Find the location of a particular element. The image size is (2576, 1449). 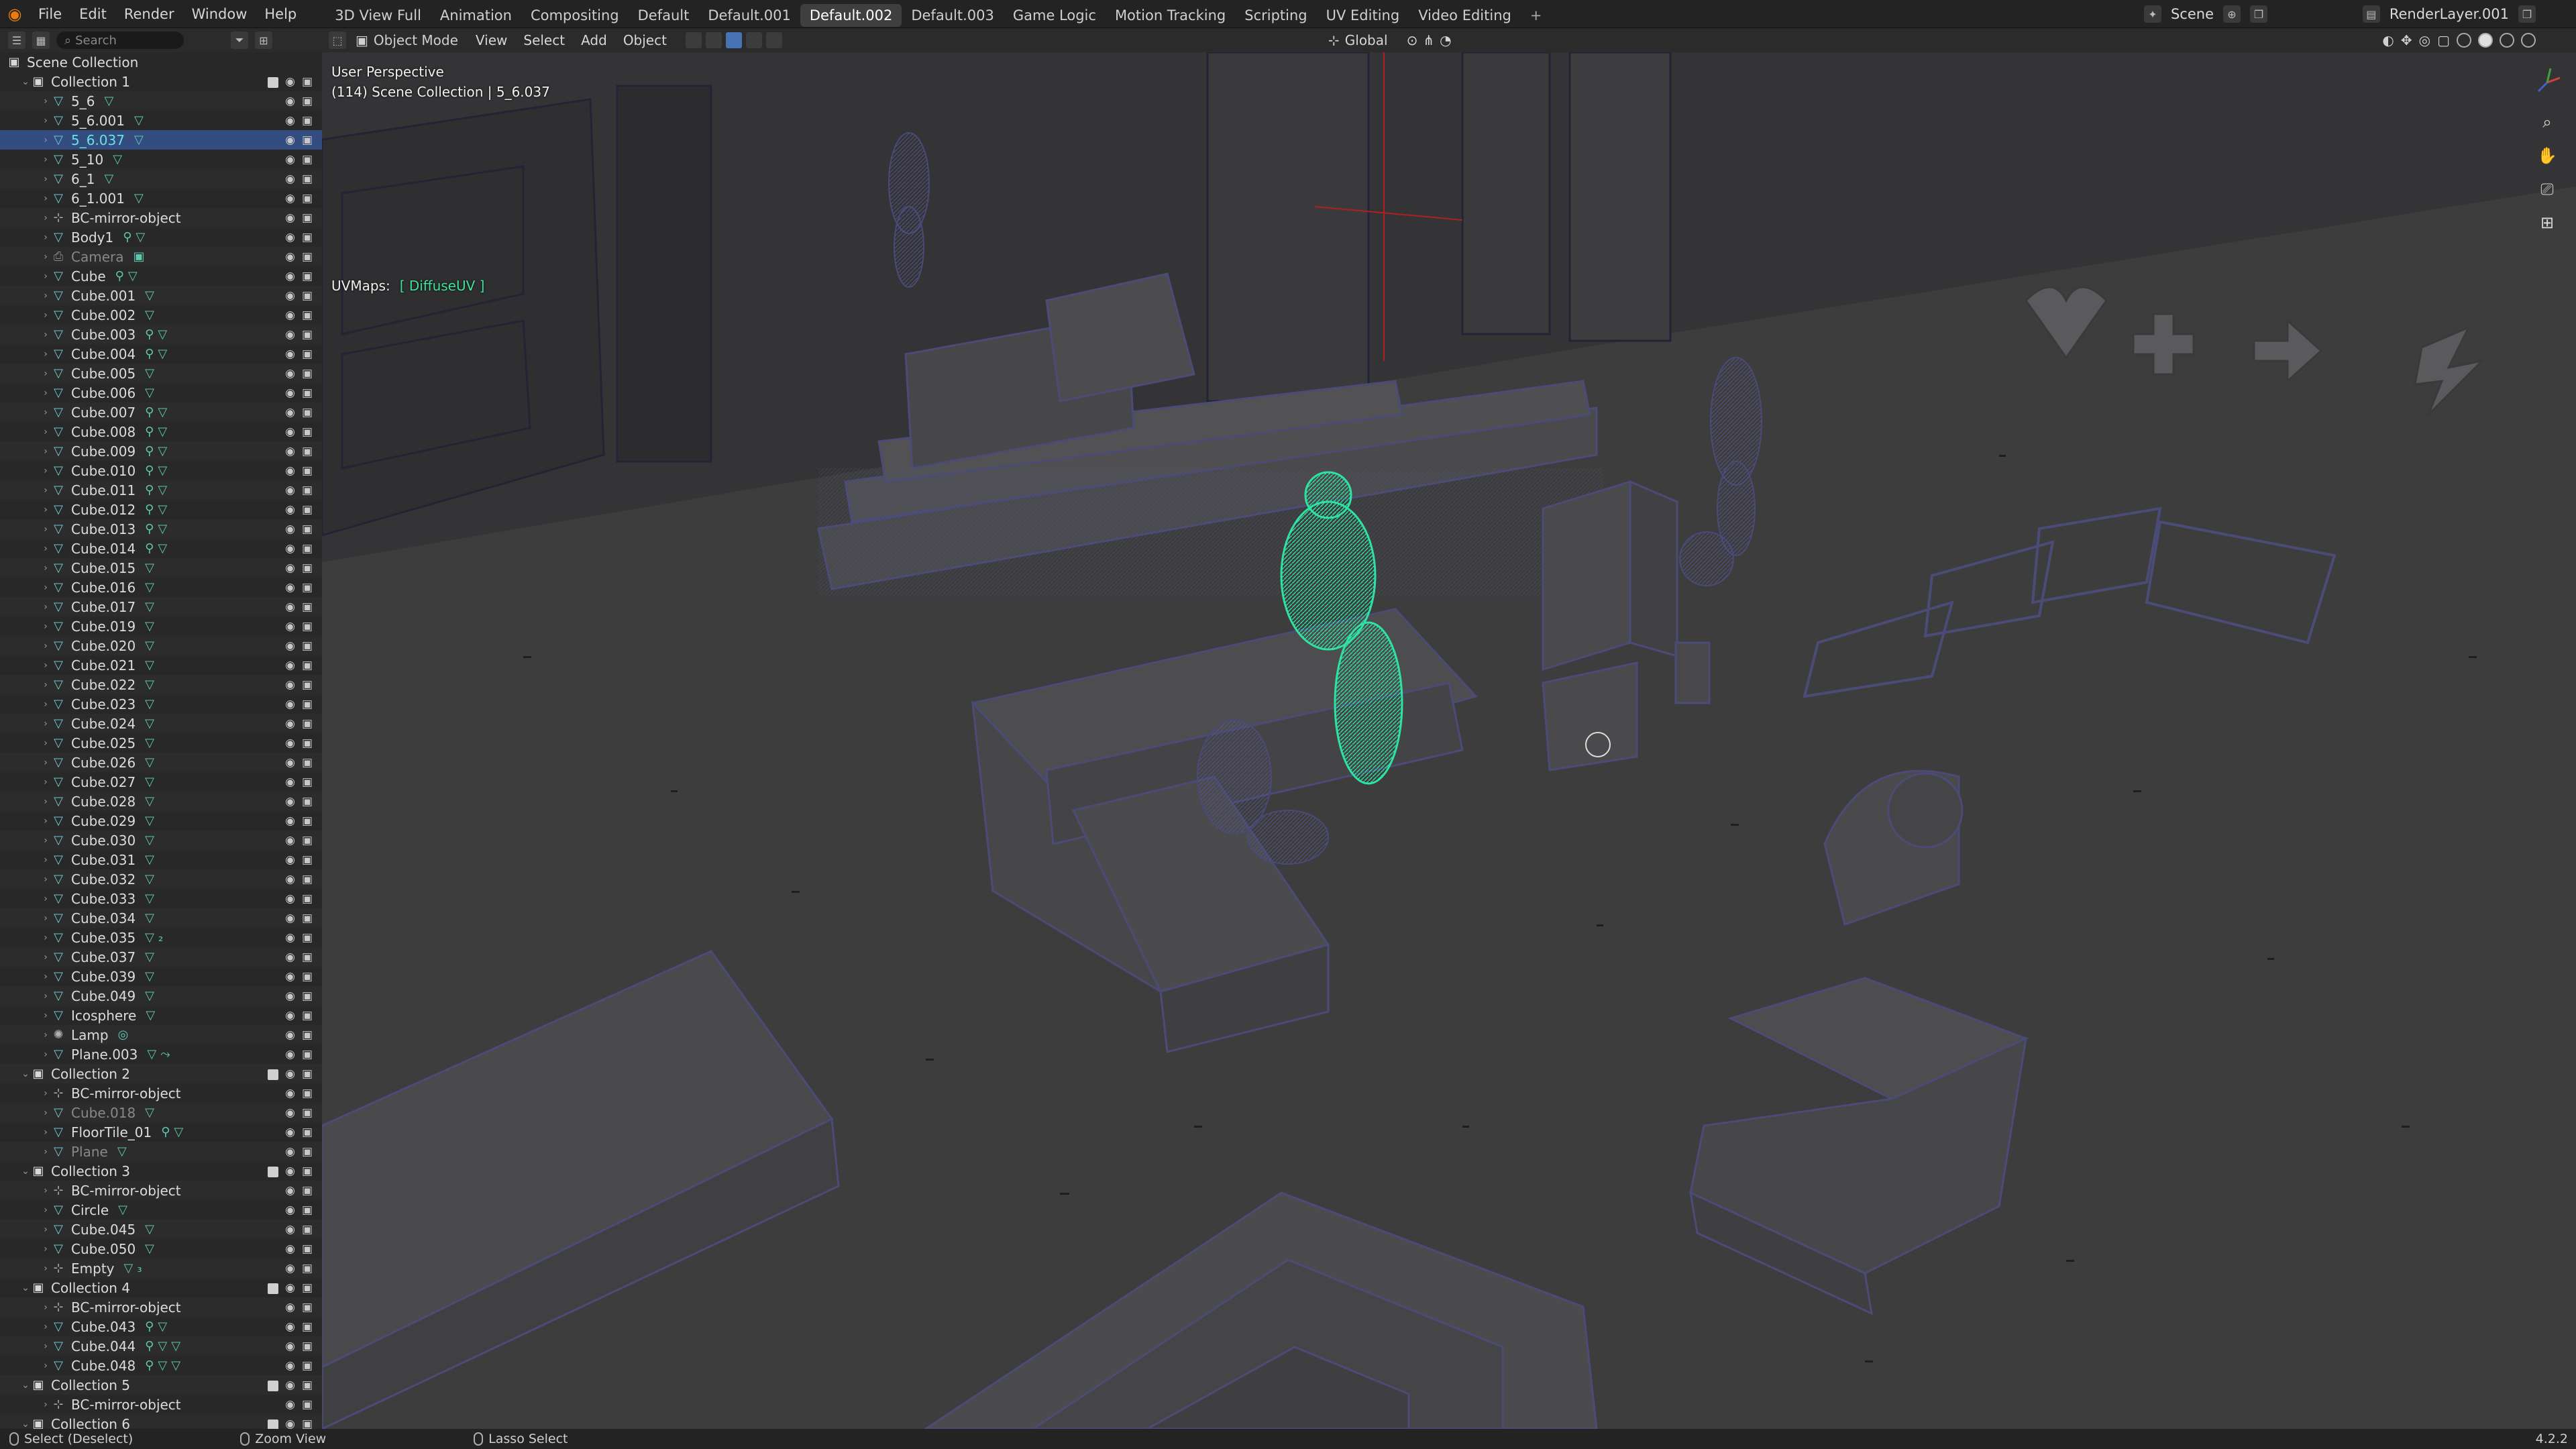

copy-layer-icon: ❐ is located at coordinates (2527, 14).